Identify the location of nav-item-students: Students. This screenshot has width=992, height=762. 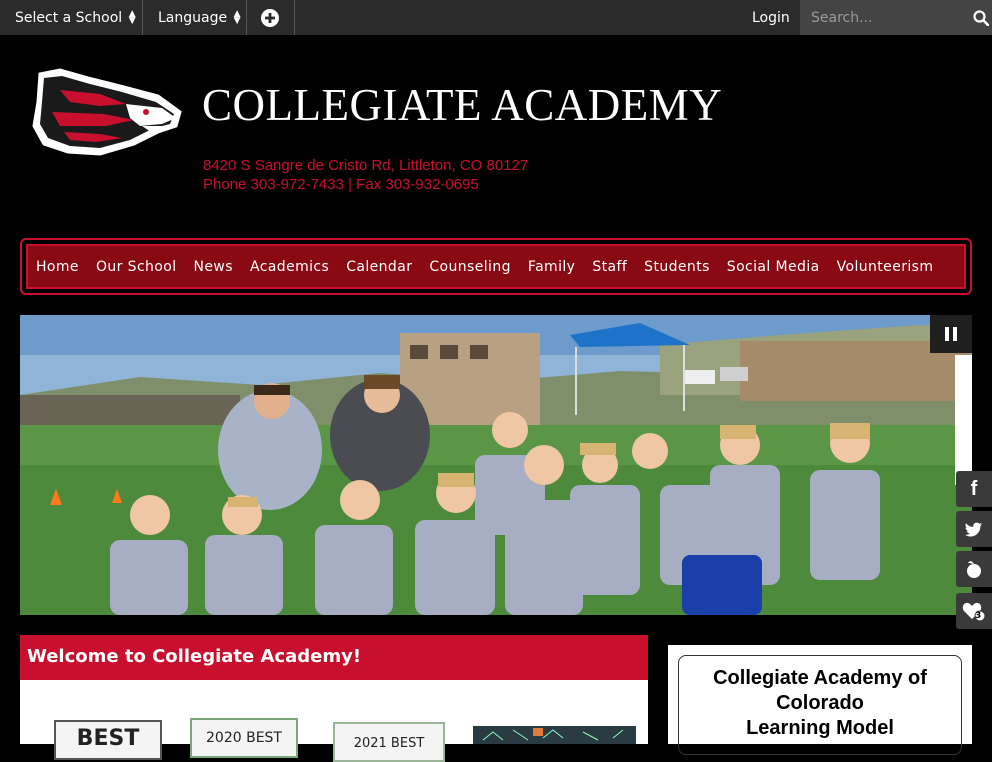
(677, 267).